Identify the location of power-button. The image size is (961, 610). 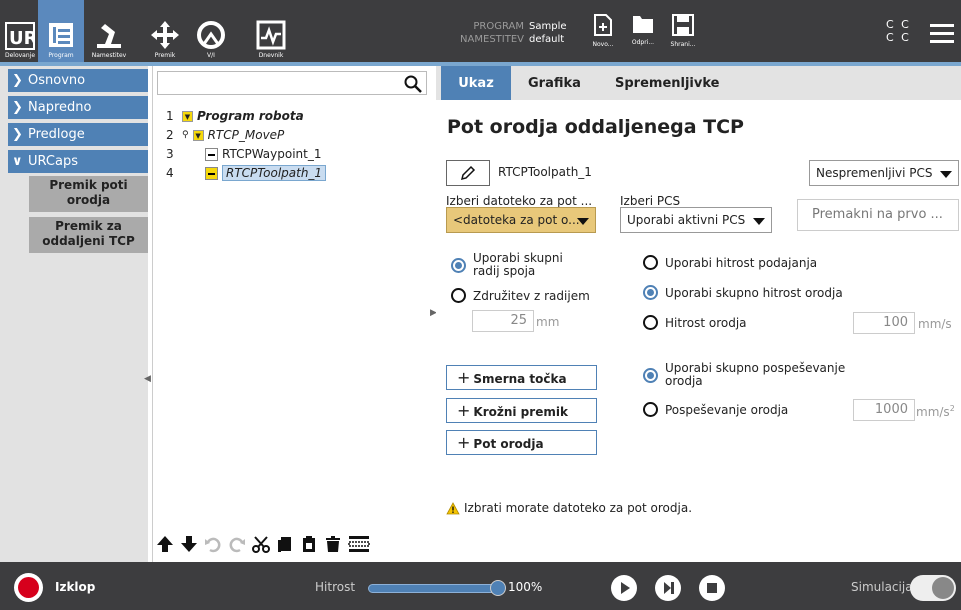
(28, 587).